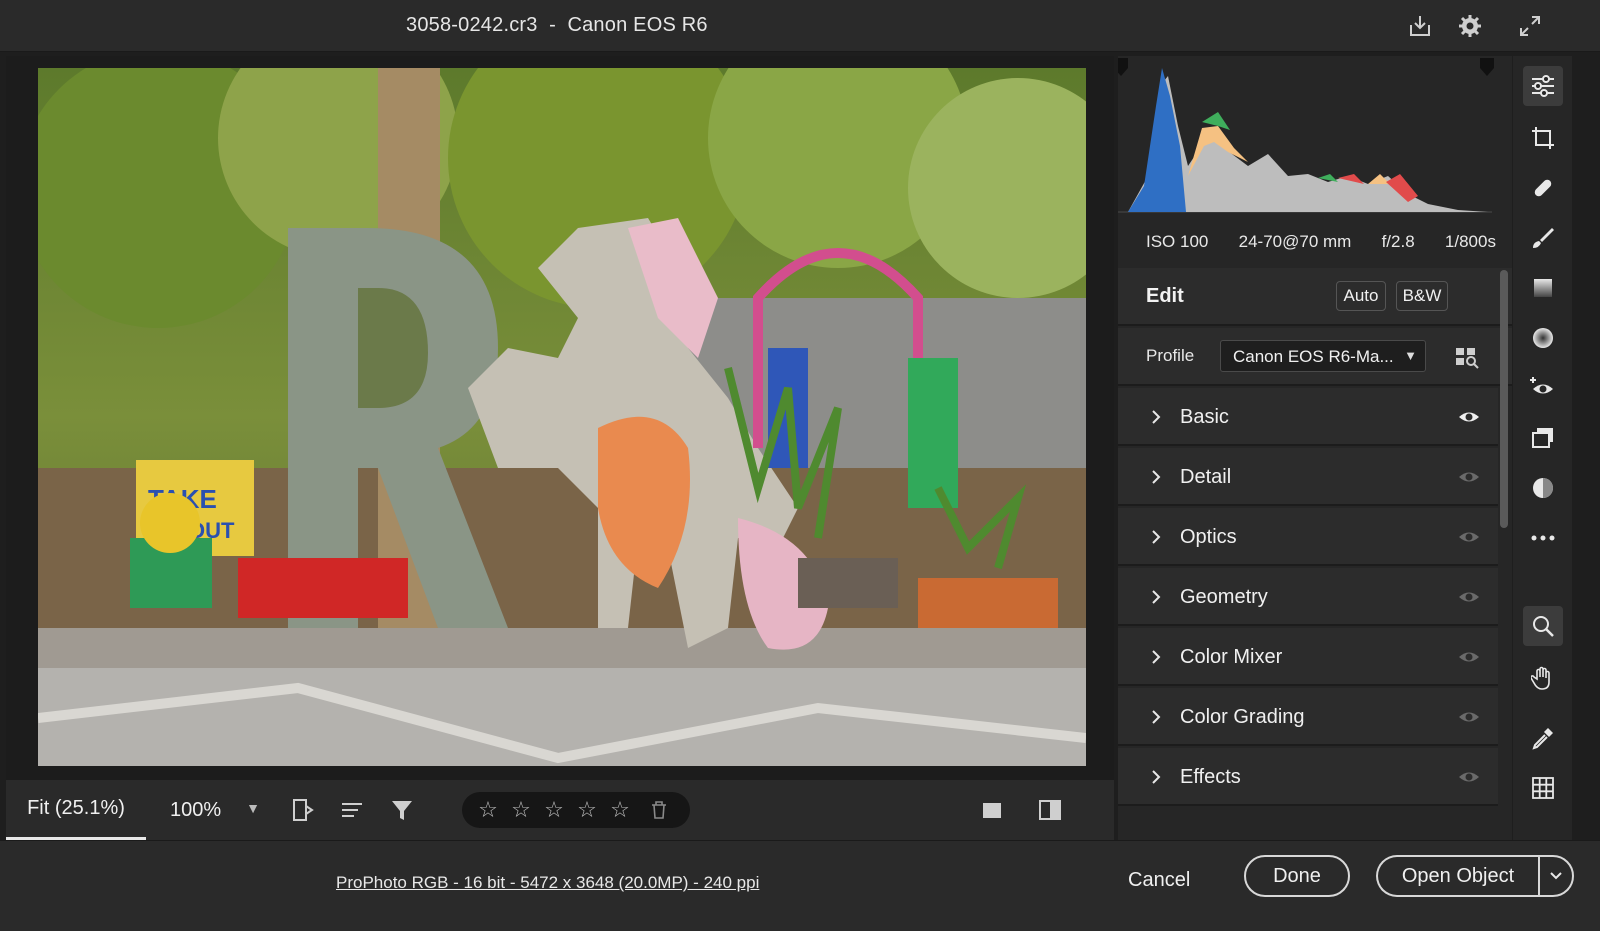 Image resolution: width=1600 pixels, height=931 pixels. Describe the element at coordinates (1467, 357) in the screenshot. I see `profile-browser-icon` at that location.